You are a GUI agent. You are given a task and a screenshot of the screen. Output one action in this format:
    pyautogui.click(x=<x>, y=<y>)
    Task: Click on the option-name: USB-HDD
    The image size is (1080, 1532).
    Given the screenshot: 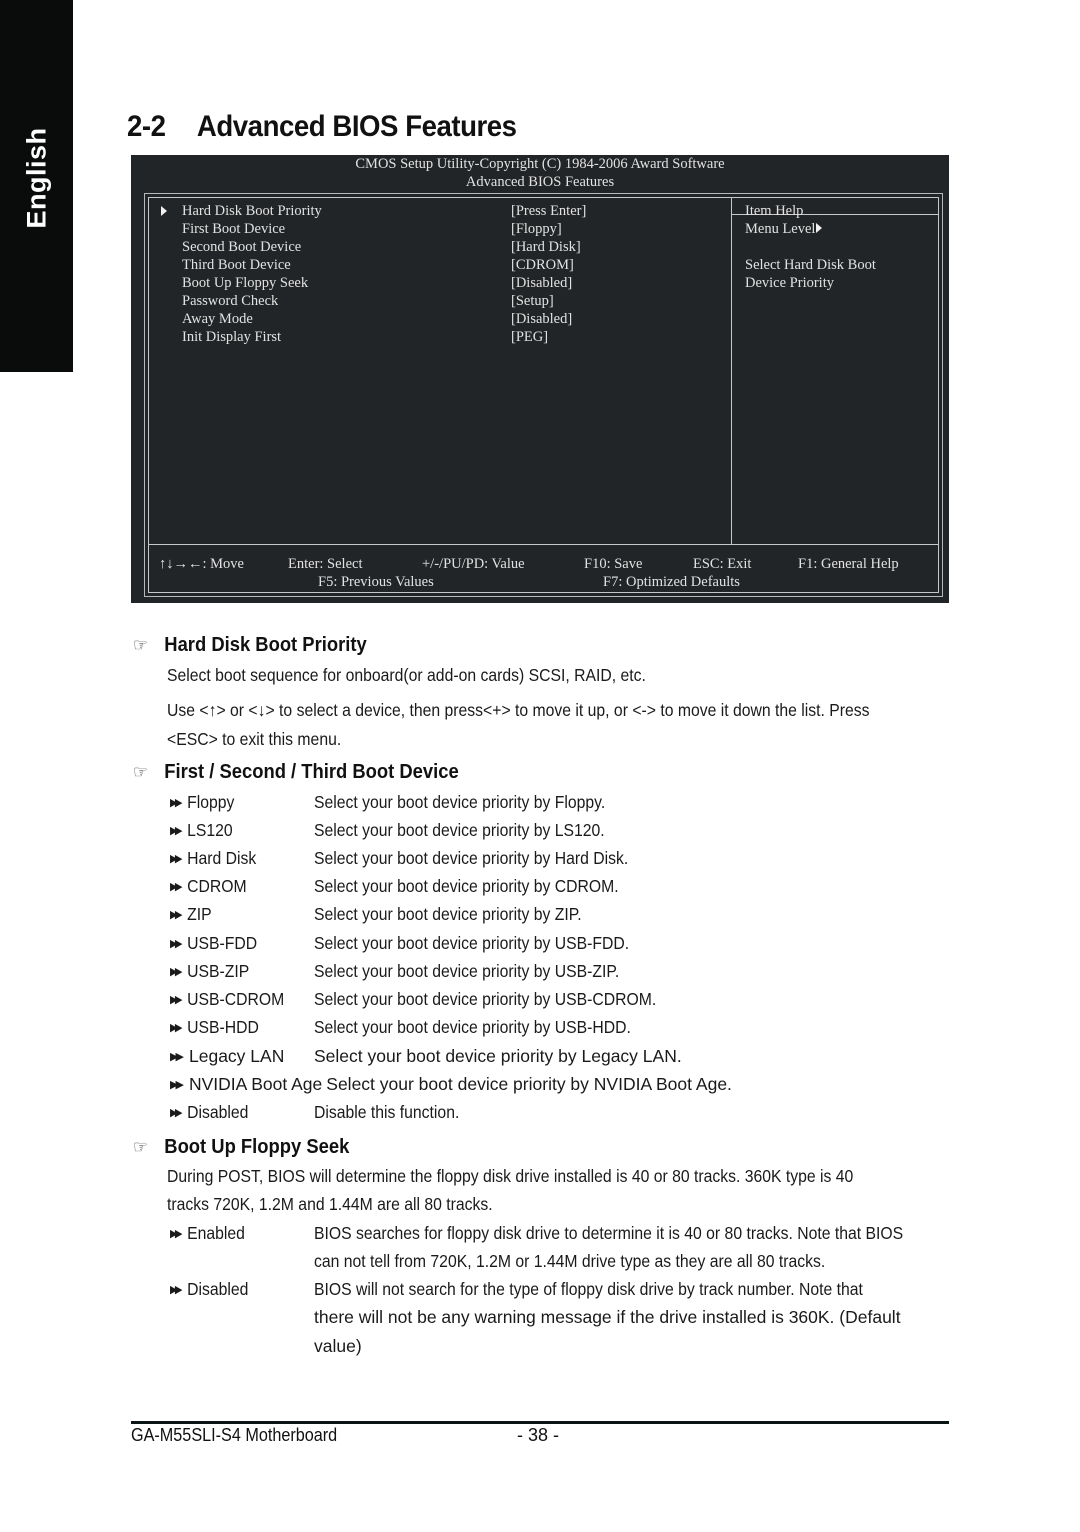 What is the action you would take?
    pyautogui.click(x=223, y=1027)
    